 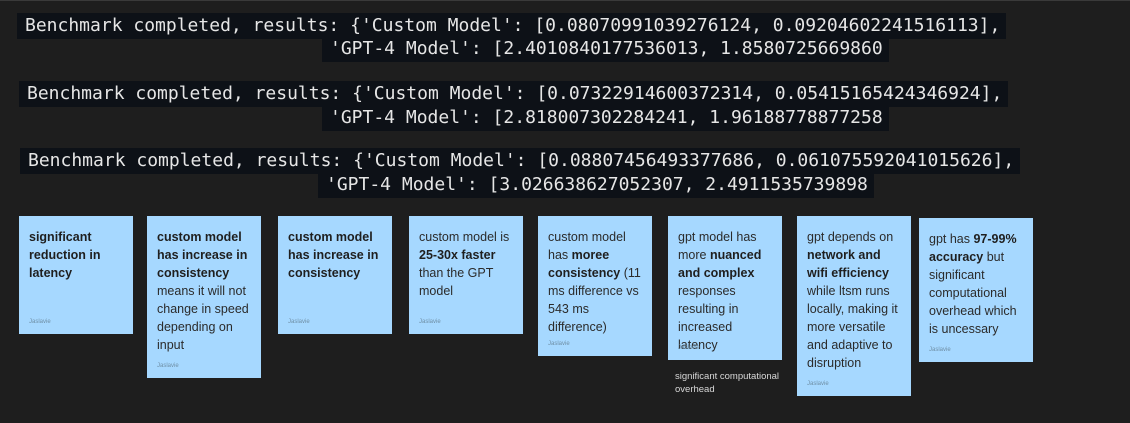 I want to click on sticky-note-text: custom model has increase in consistency, so click(x=335, y=255).